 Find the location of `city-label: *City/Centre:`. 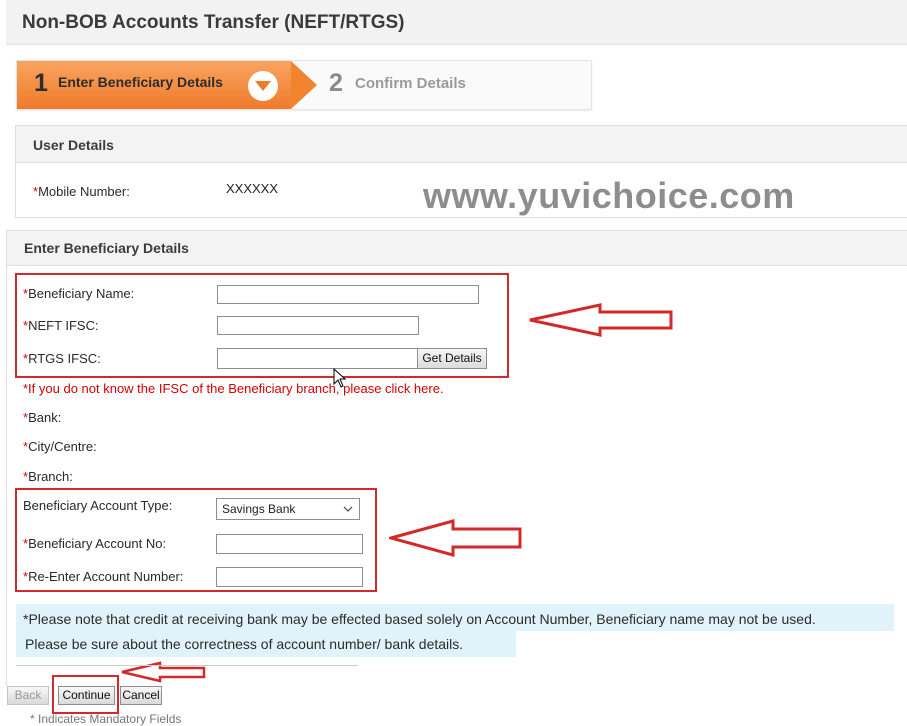

city-label: *City/Centre: is located at coordinates (60, 446).